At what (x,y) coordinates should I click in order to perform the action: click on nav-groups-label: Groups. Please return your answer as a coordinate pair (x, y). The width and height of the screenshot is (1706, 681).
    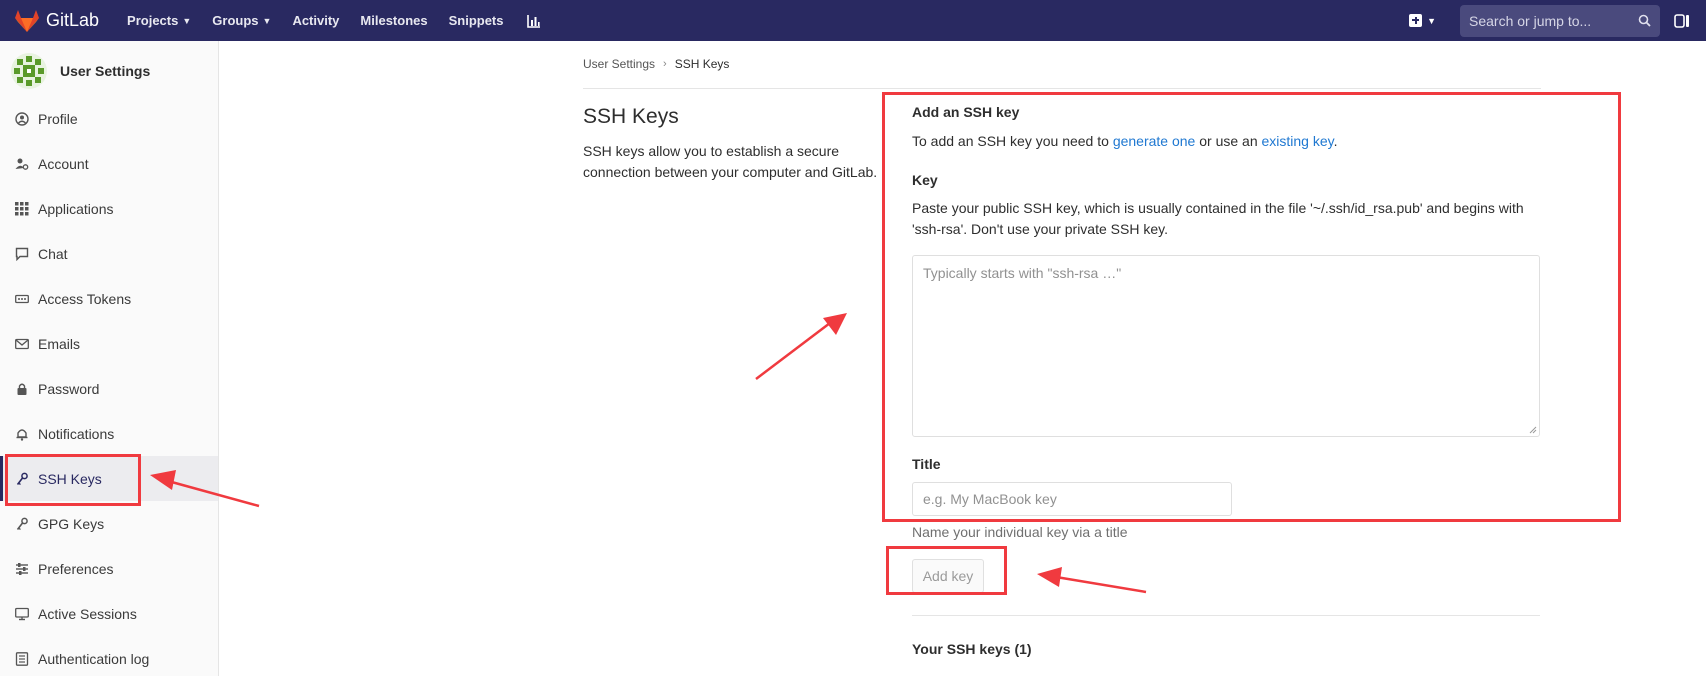
    Looking at the image, I should click on (235, 20).